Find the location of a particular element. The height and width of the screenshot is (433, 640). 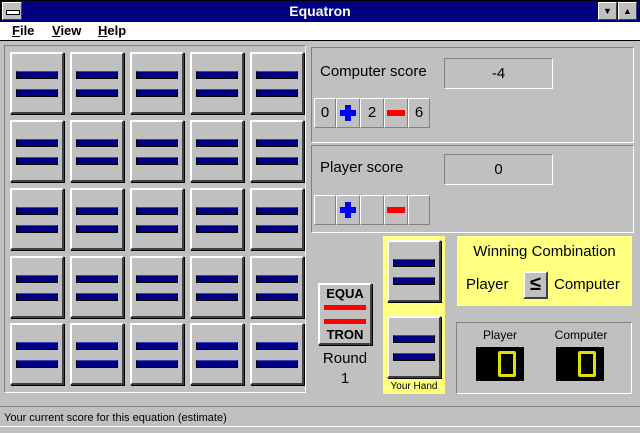

comparison-operator-button: ≤ is located at coordinates (535, 285).